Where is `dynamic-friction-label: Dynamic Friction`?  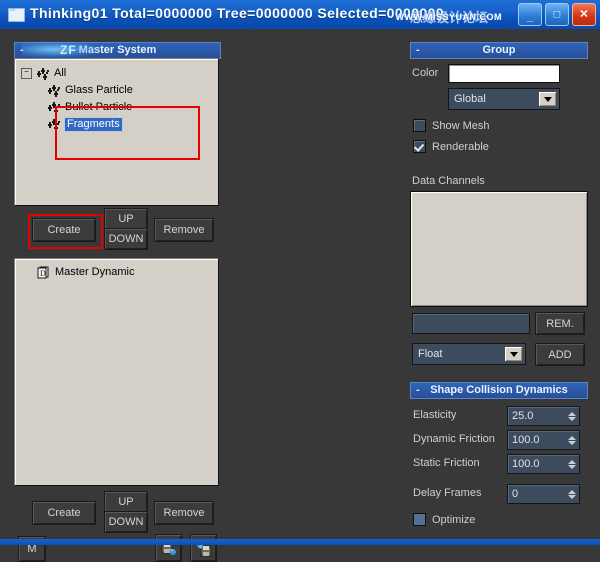 dynamic-friction-label: Dynamic Friction is located at coordinates (454, 439).